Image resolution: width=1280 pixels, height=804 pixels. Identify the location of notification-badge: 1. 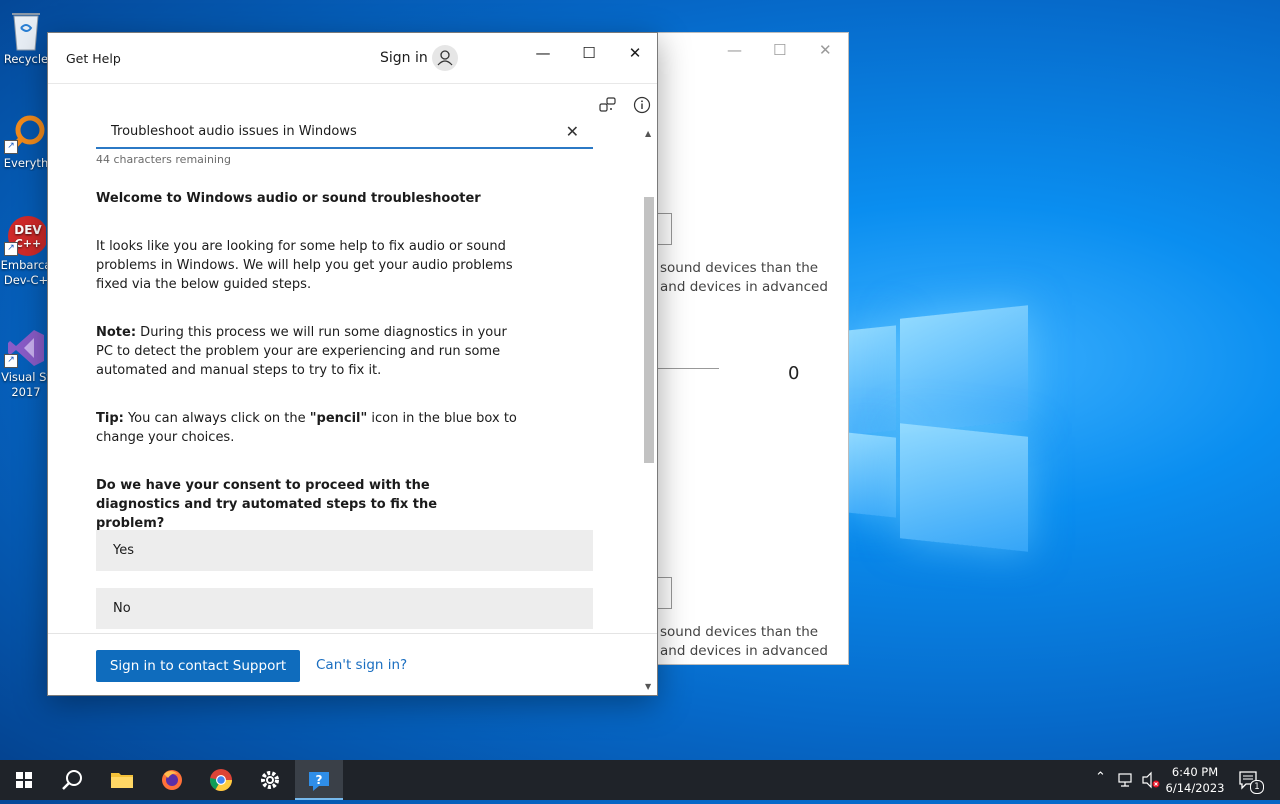
(1257, 787).